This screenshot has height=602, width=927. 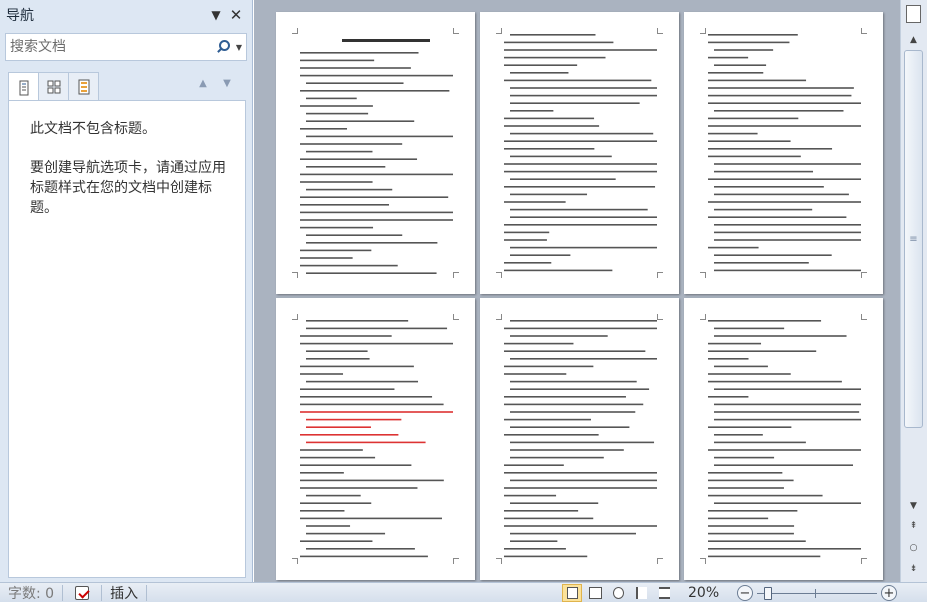 What do you see at coordinates (110, 47) in the screenshot?
I see `search-input` at bounding box center [110, 47].